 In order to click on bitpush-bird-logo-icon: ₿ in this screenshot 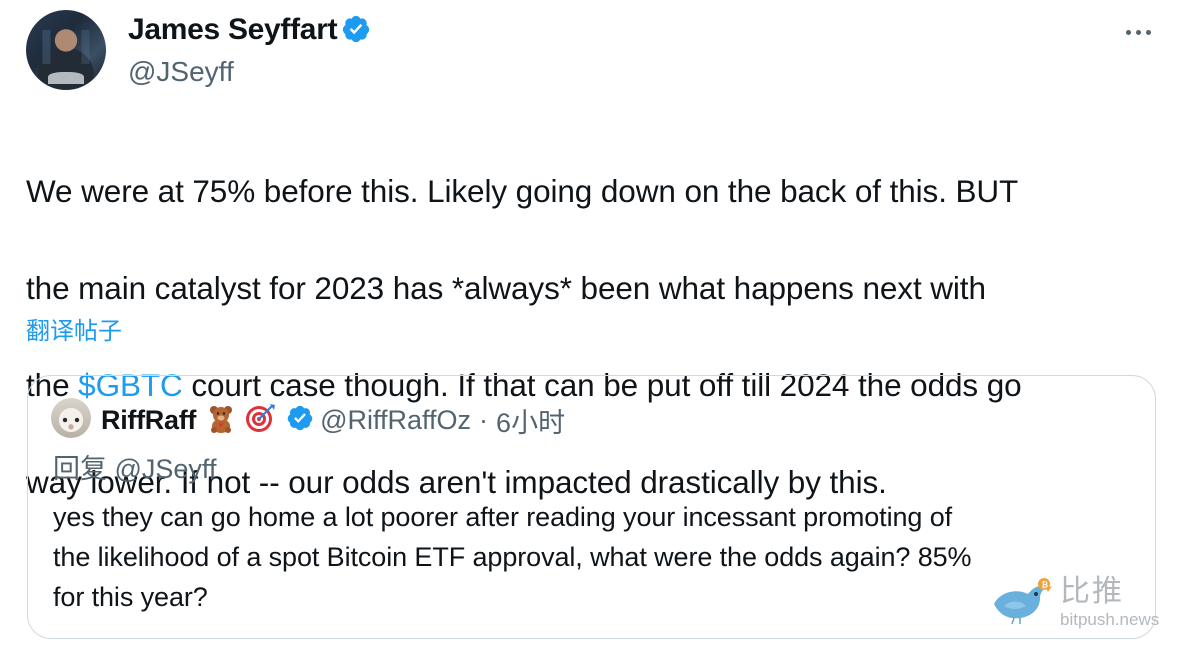, I will do `click(1022, 604)`.